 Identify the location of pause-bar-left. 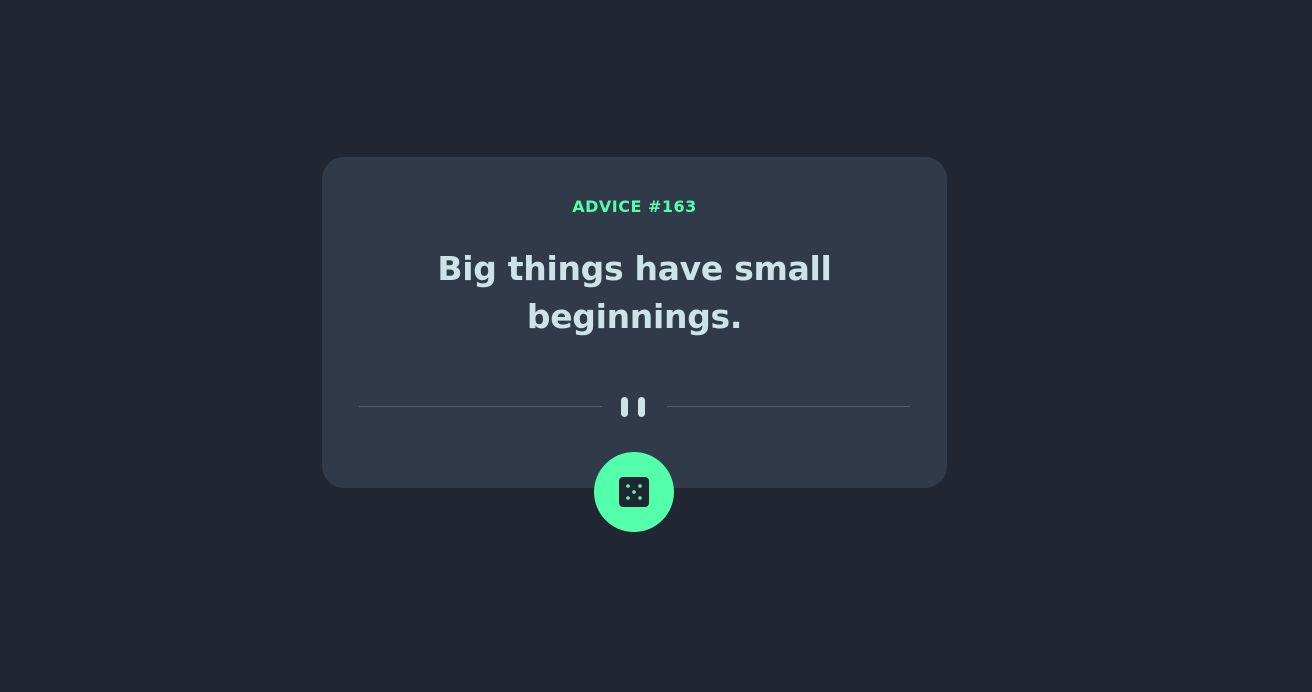
(624, 407).